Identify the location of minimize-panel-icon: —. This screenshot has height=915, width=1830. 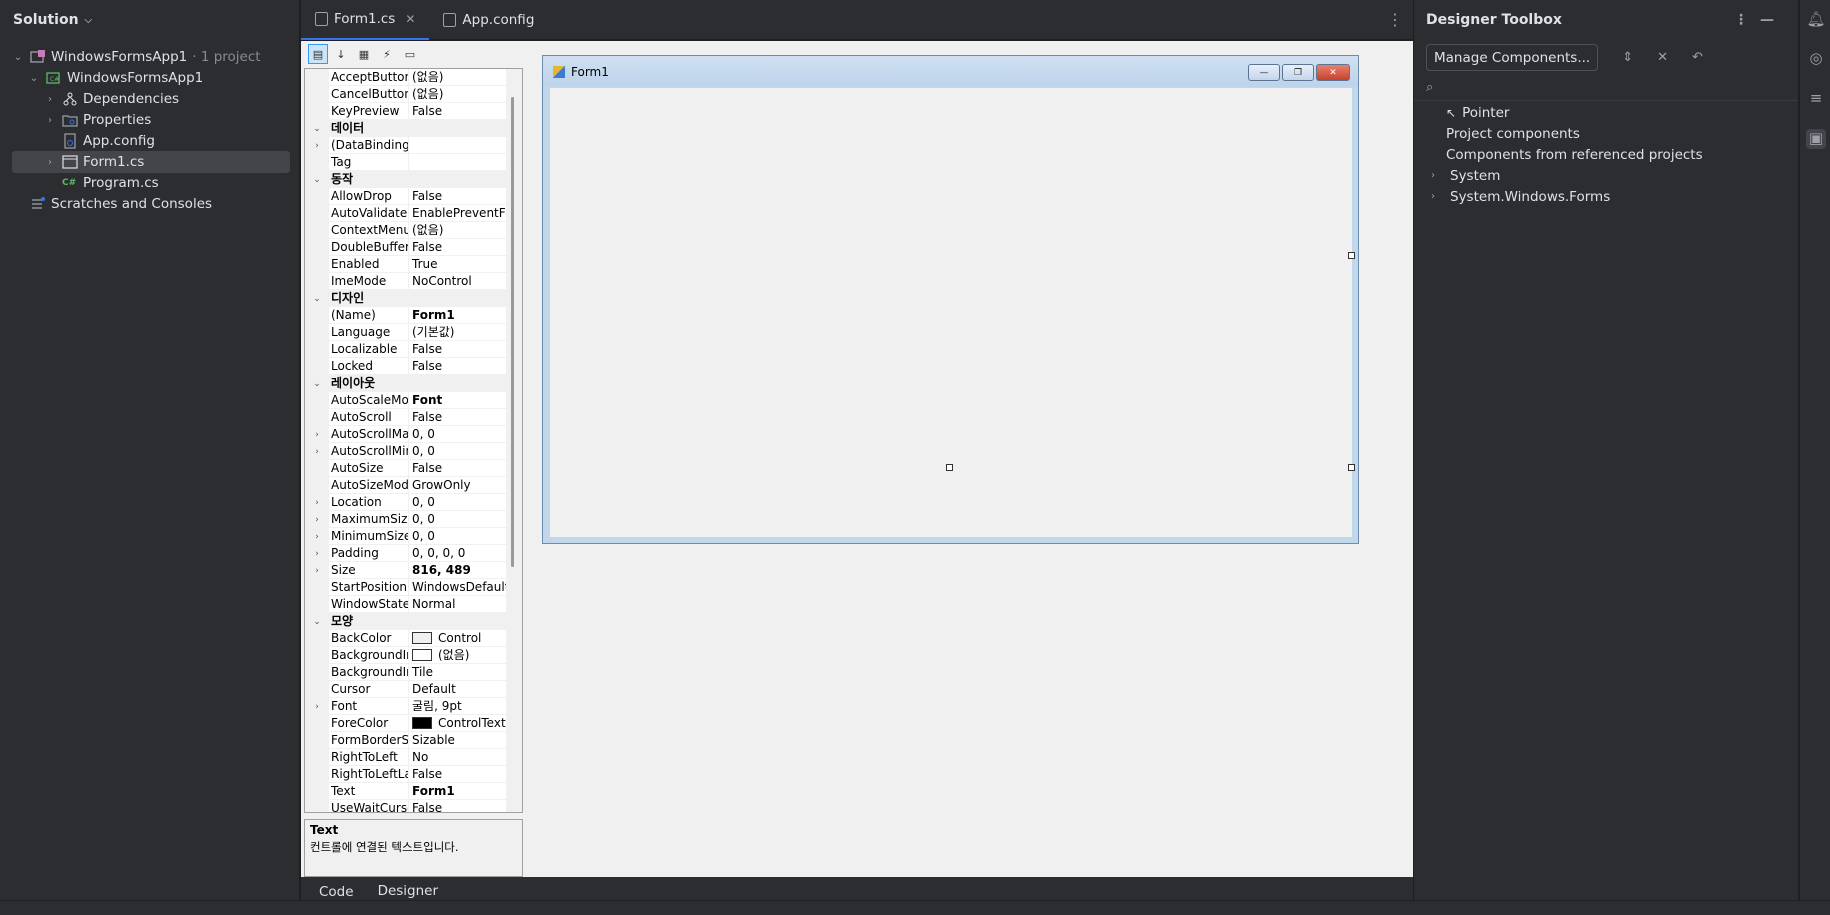
(1773, 20).